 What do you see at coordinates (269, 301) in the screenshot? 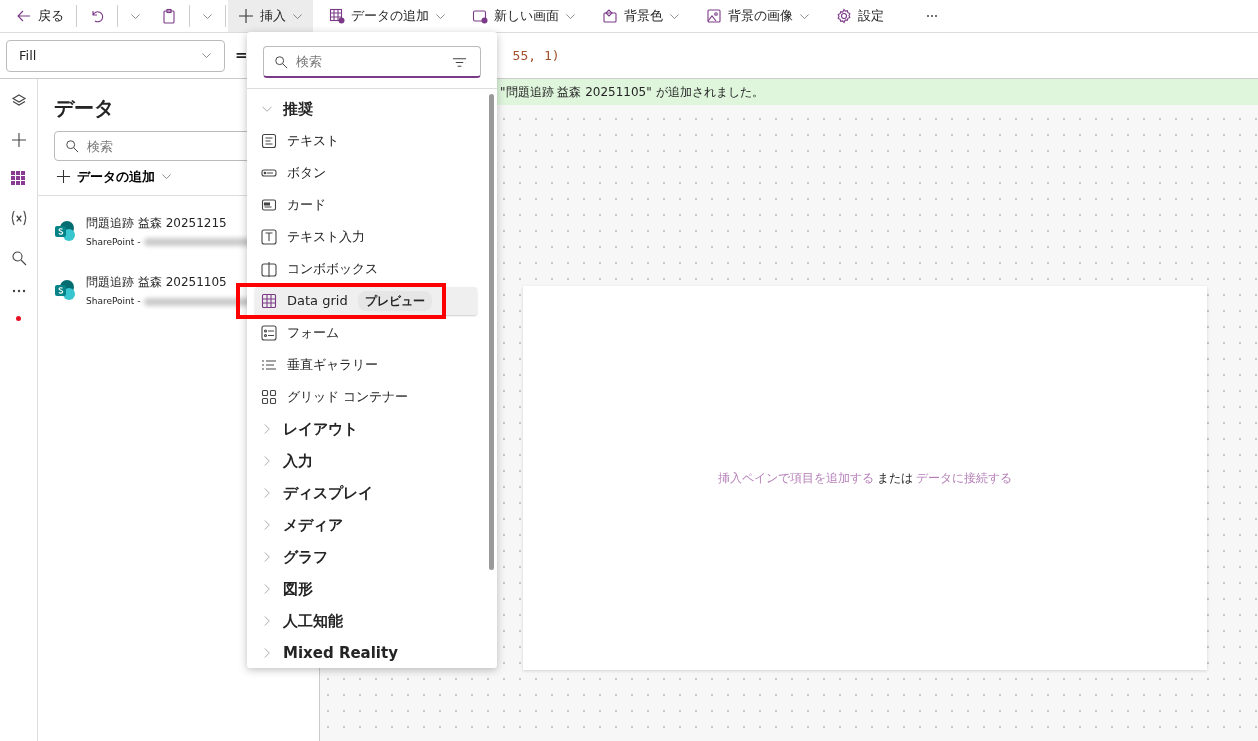
I see `table-icon` at bounding box center [269, 301].